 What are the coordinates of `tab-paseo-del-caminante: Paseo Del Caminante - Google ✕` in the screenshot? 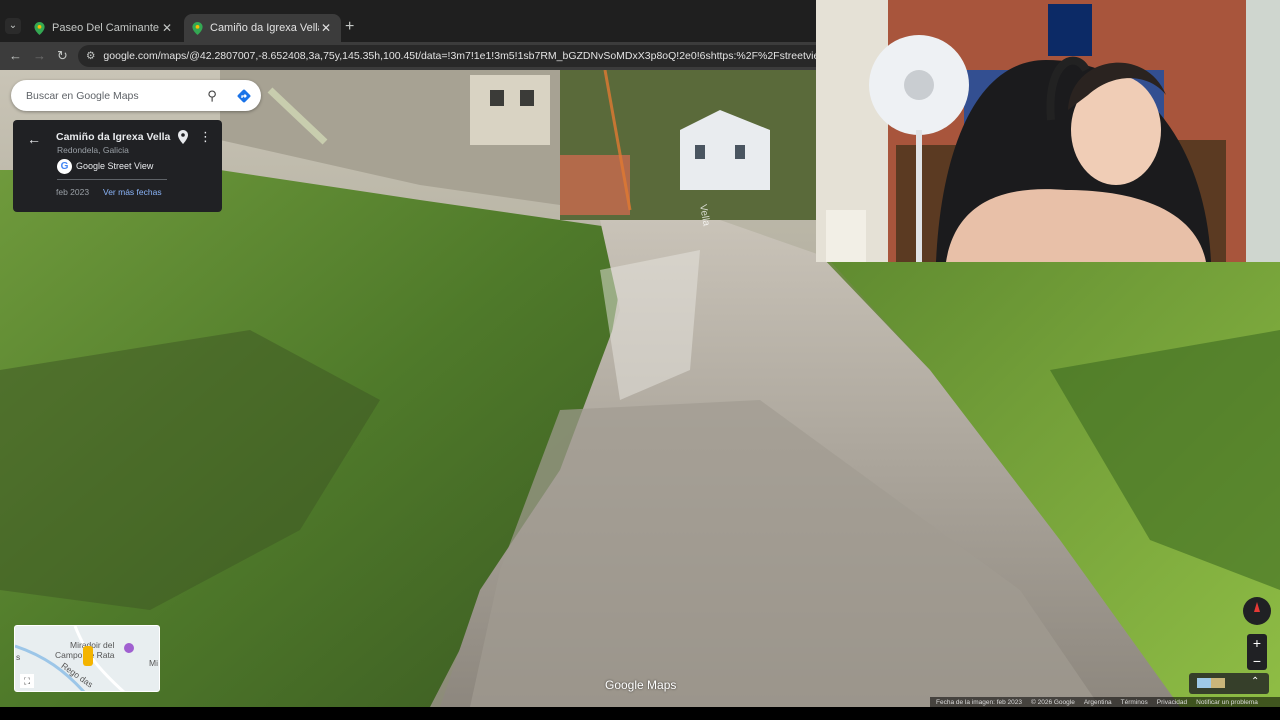 It's located at (104, 28).